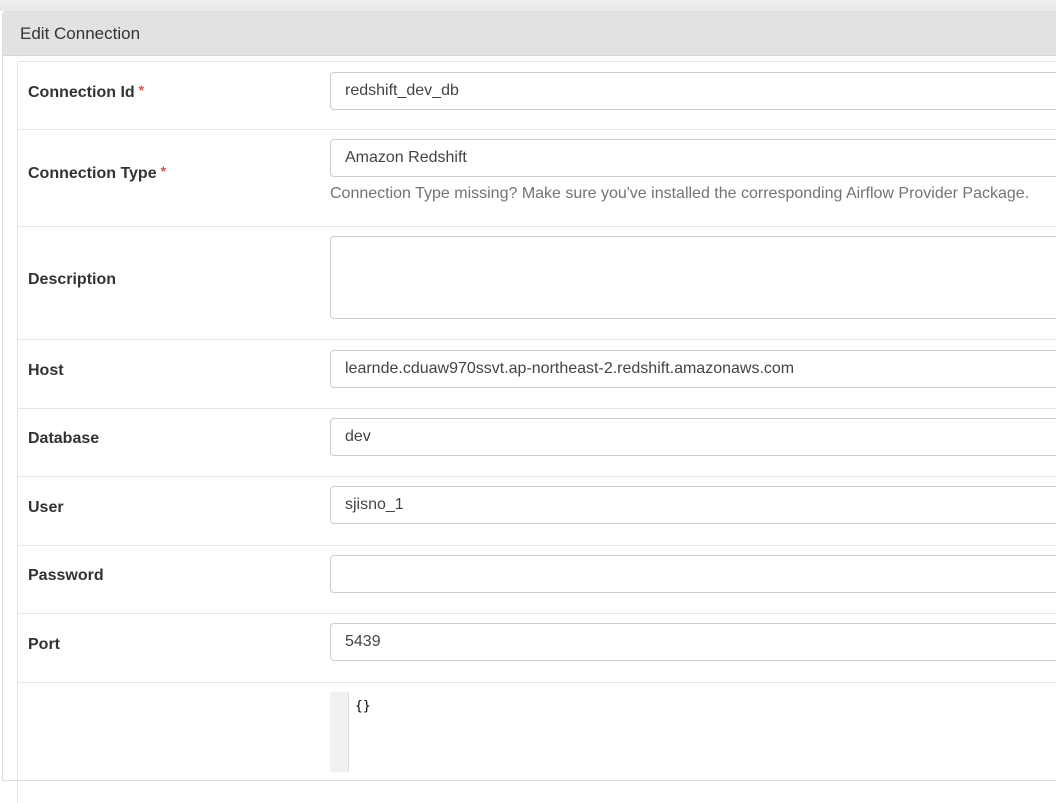  Describe the element at coordinates (693, 91) in the screenshot. I see `connection-id-input` at that location.